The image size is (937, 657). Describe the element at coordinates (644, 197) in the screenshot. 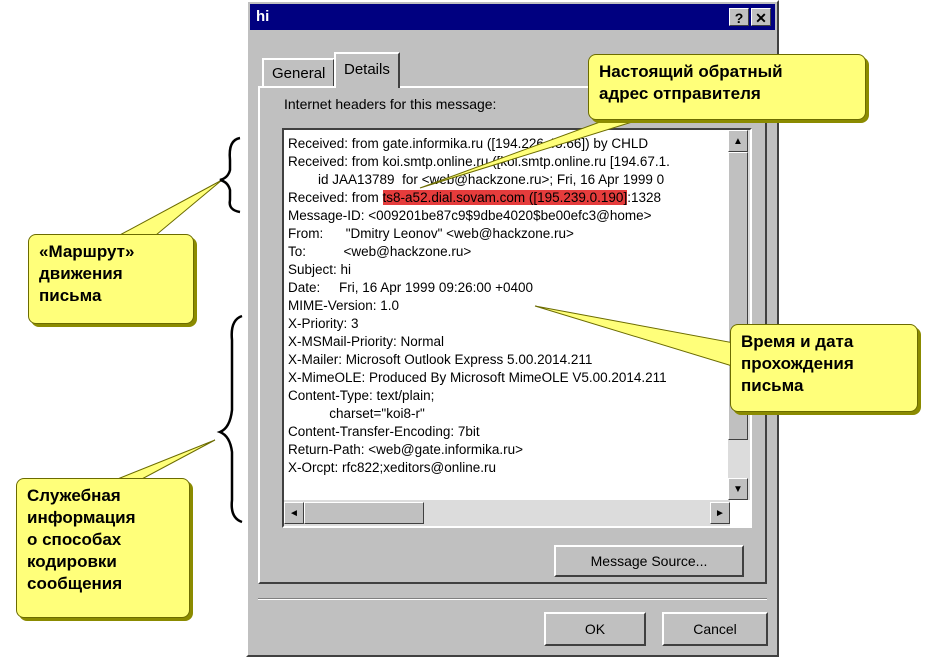

I see `highlight-suffix: :1328` at that location.